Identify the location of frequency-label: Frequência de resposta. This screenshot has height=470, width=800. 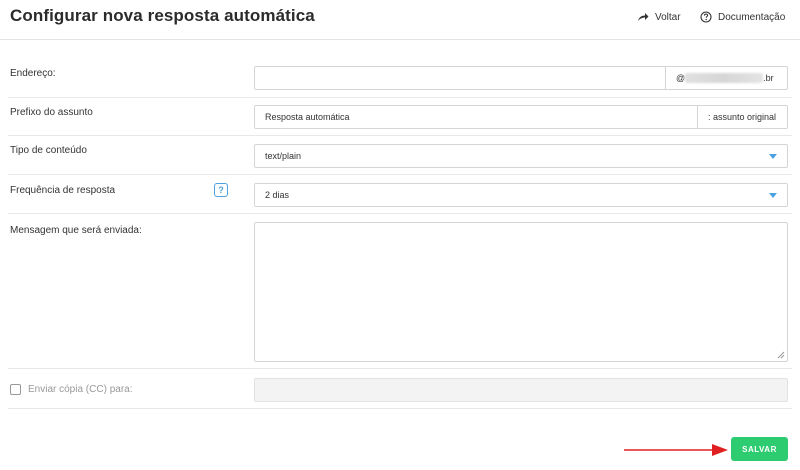
(63, 190).